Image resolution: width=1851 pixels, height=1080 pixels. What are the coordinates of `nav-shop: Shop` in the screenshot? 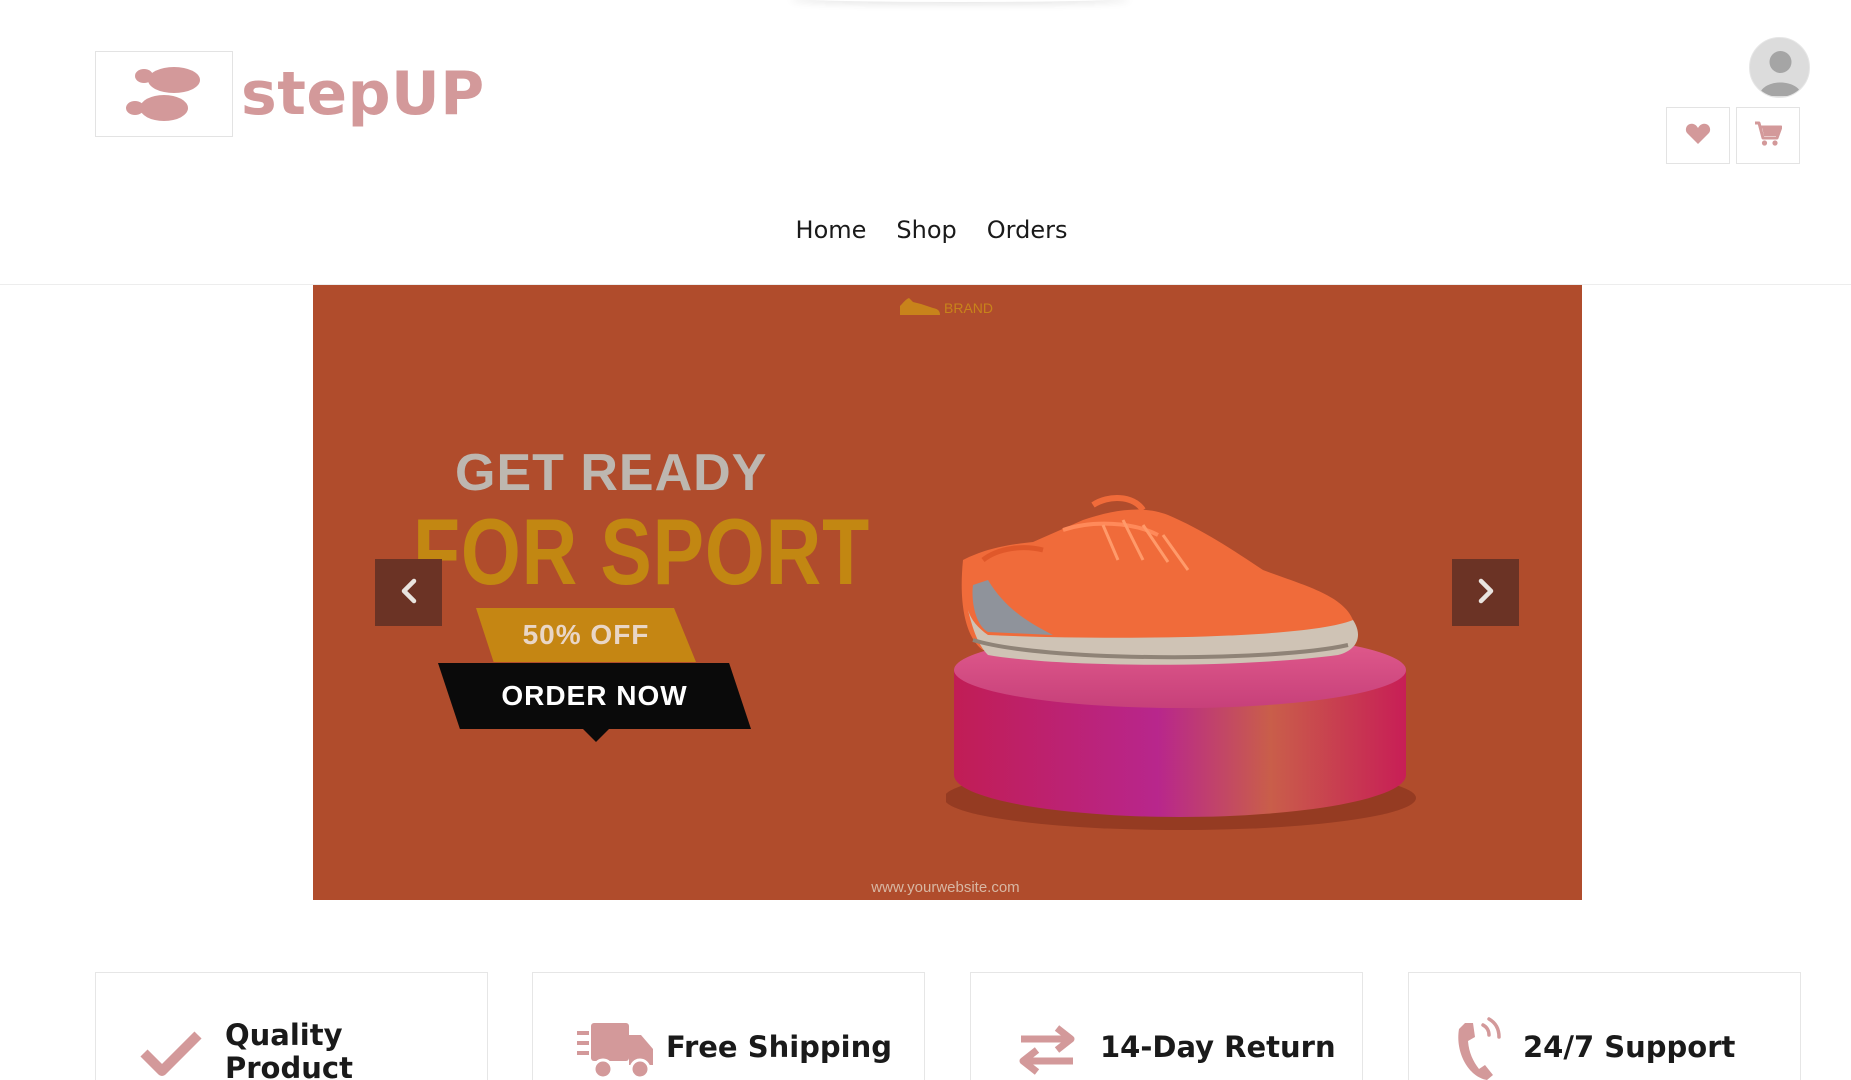 It's located at (926, 230).